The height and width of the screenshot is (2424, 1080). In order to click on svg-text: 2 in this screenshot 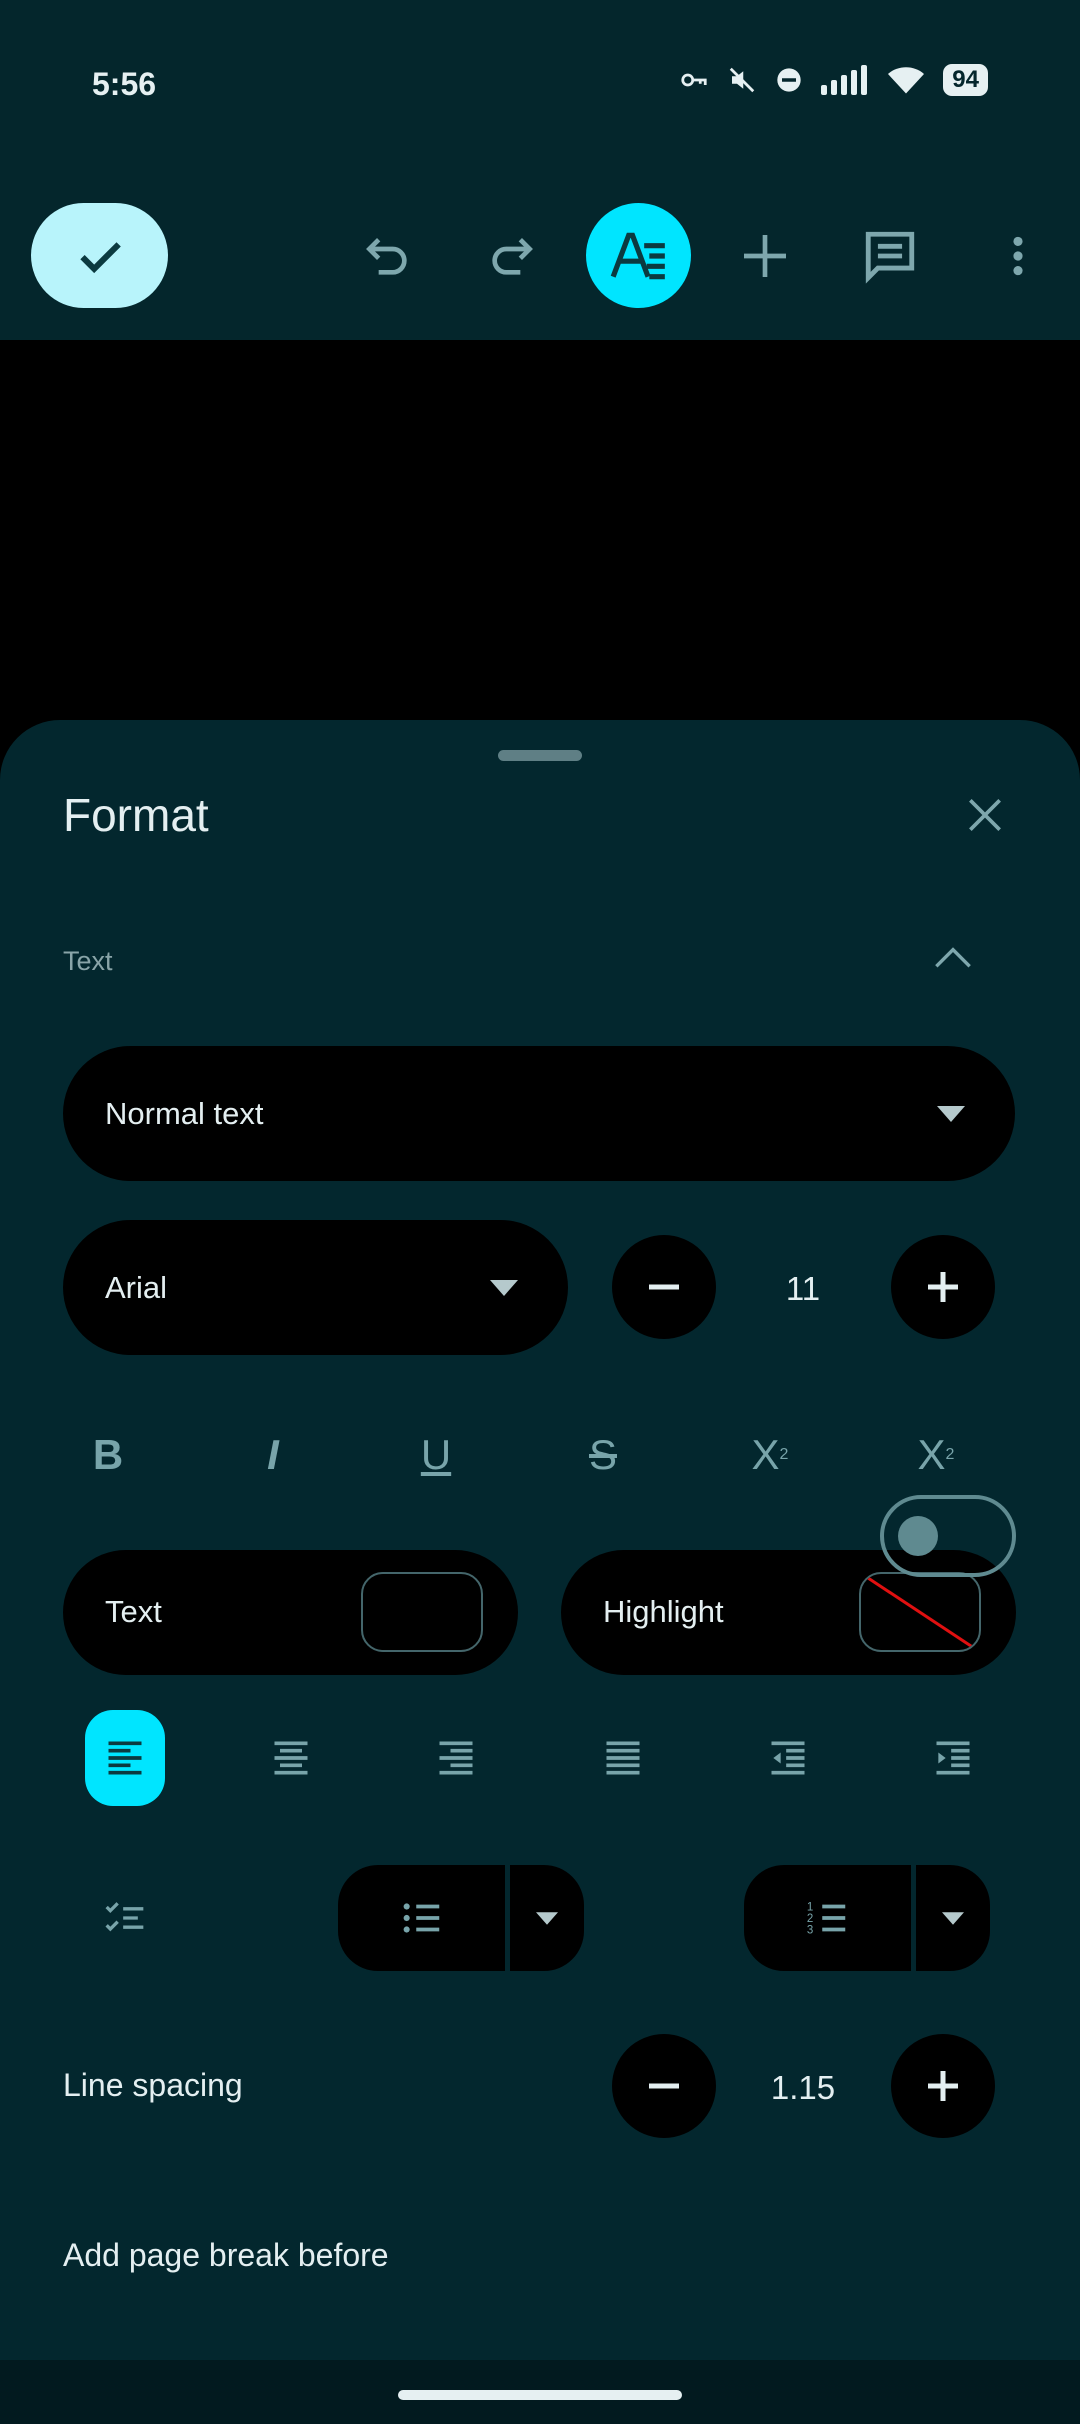, I will do `click(809, 1919)`.